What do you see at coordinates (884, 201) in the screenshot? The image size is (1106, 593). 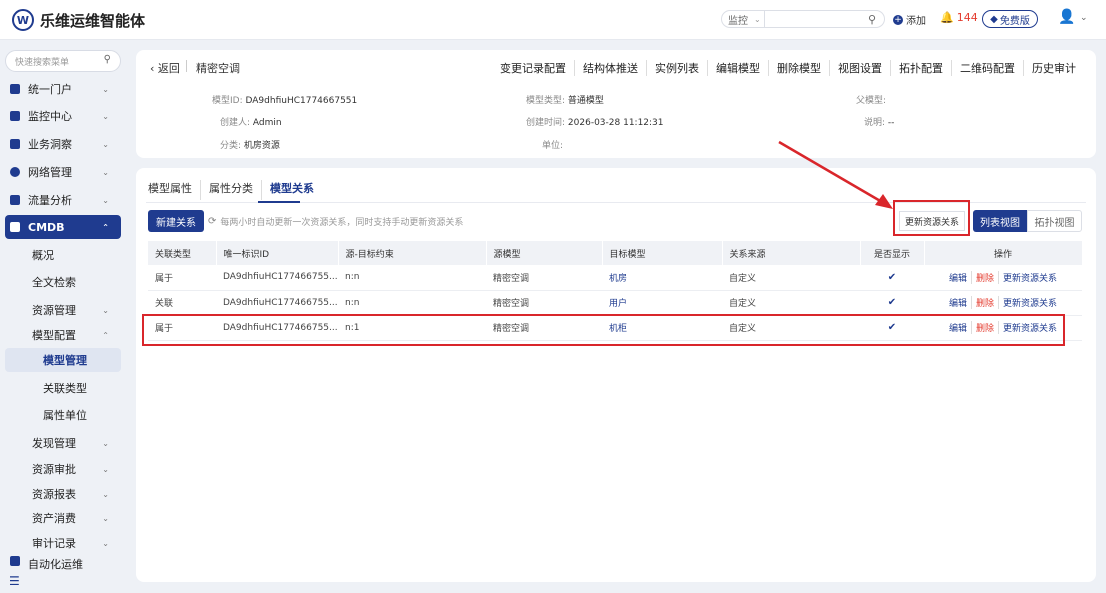 I see `arrow-head` at bounding box center [884, 201].